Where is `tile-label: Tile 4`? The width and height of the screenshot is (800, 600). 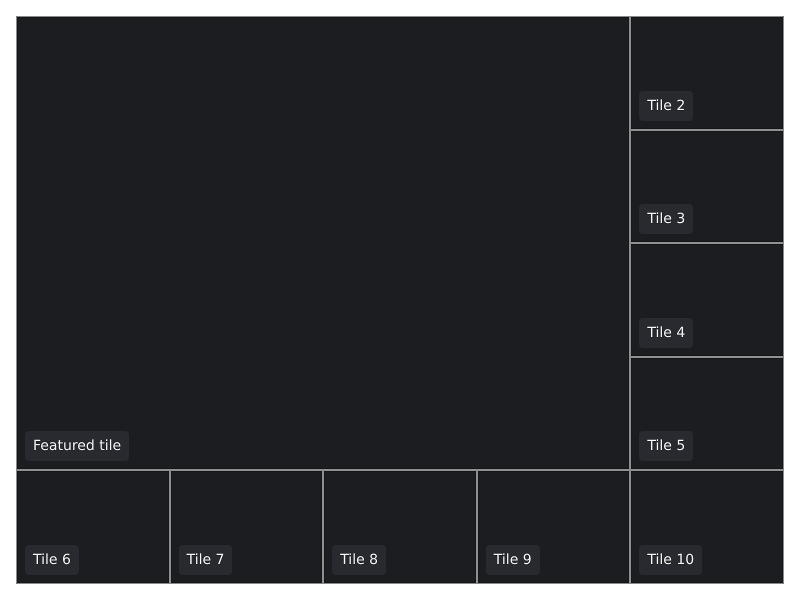
tile-label: Tile 4 is located at coordinates (666, 333).